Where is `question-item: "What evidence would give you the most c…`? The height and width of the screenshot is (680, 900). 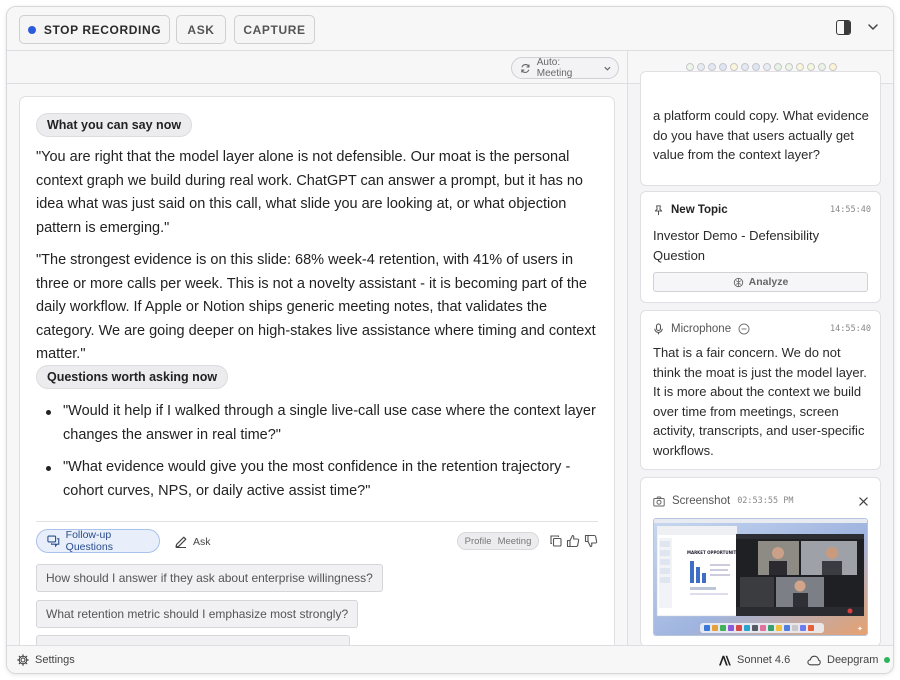 question-item: "What evidence would give you the most c… is located at coordinates (319, 479).